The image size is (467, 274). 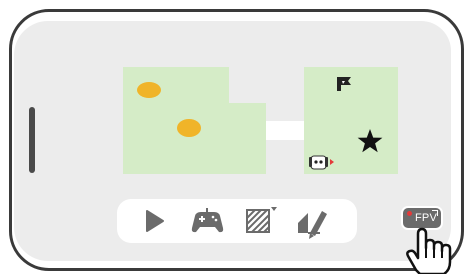 I want to click on pencil-icon, so click(x=312, y=225).